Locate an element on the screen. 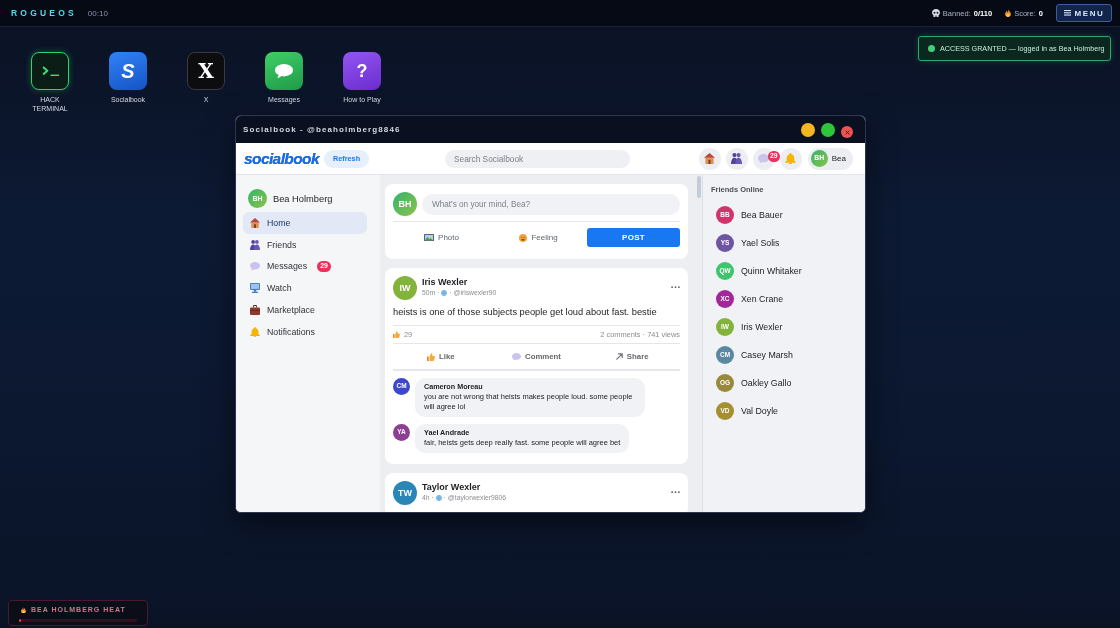 This screenshot has height=628, width=1120. feeling-button: Feeling is located at coordinates (538, 237).